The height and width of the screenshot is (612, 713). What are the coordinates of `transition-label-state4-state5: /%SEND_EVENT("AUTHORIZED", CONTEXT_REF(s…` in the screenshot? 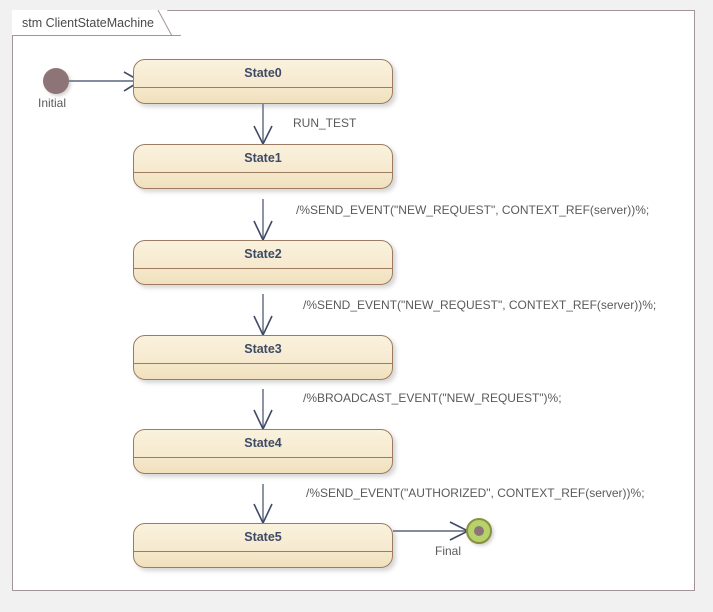 It's located at (475, 493).